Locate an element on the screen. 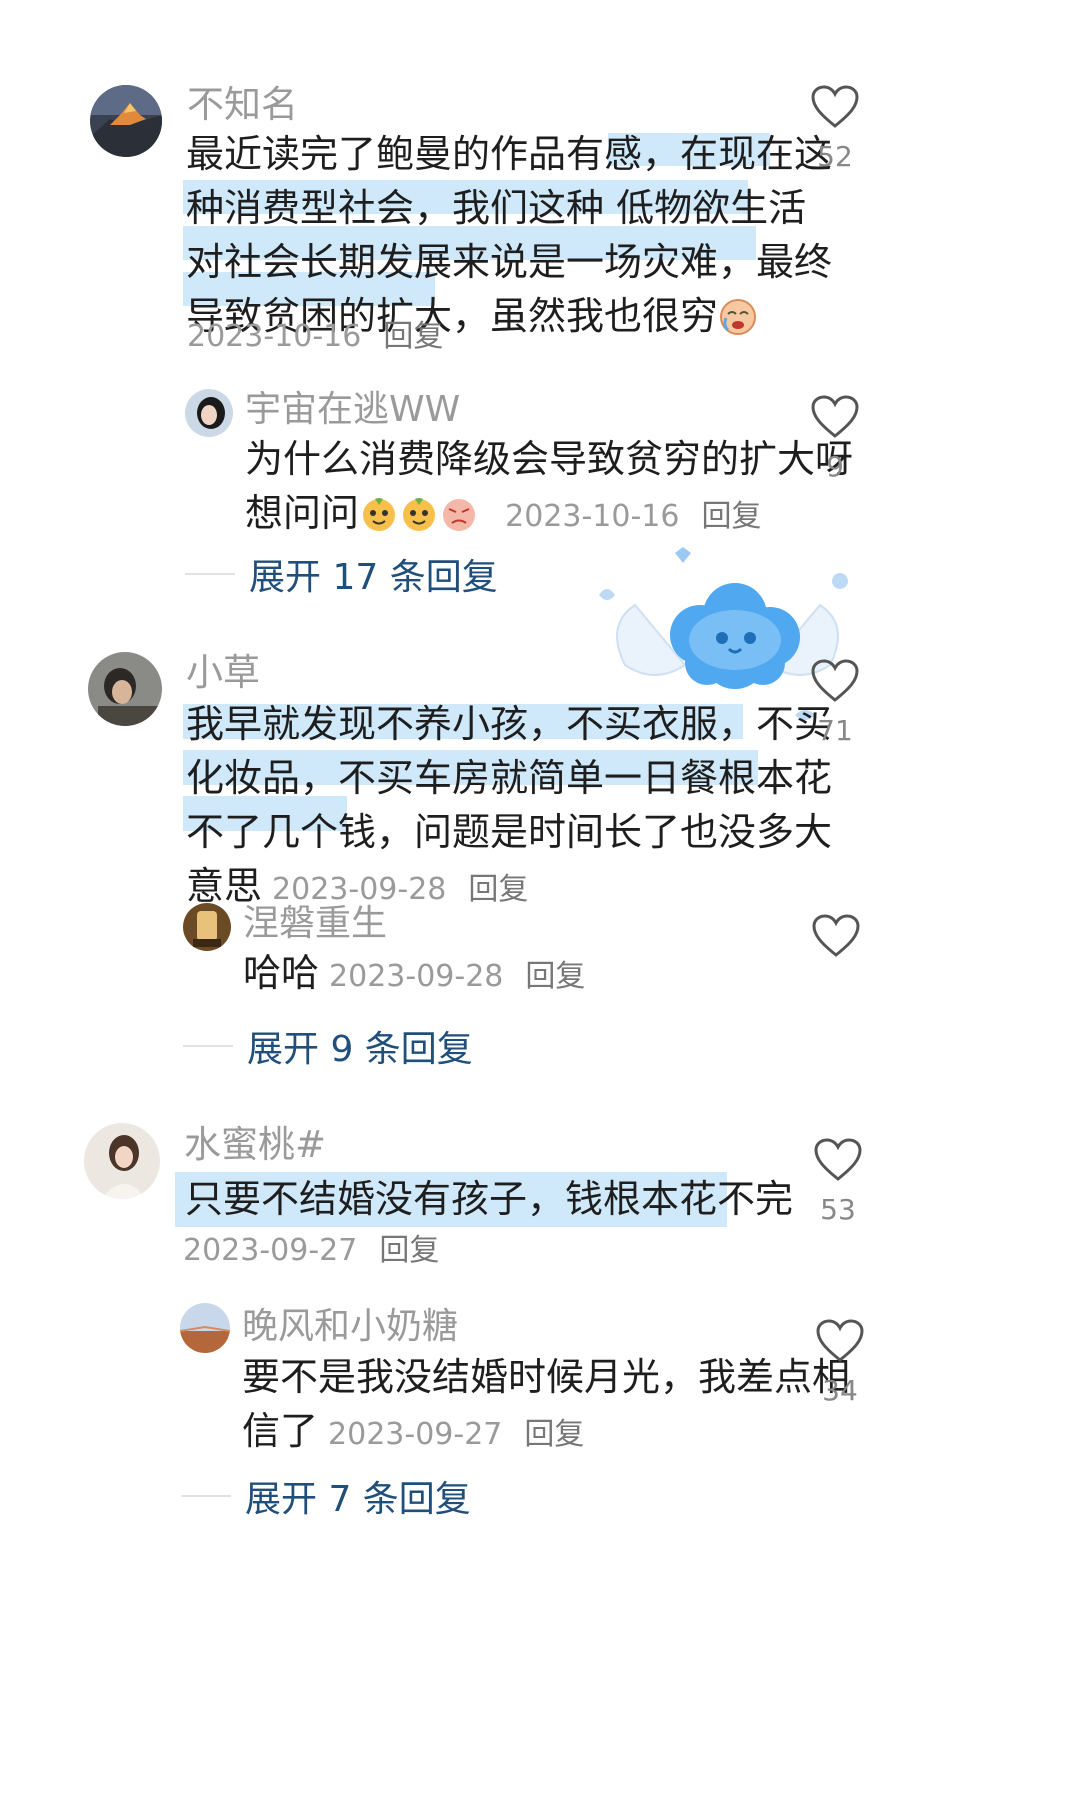 Image resolution: width=1080 pixels, height=1811 pixels. comment-meta: 2023-09-27 回复 is located at coordinates (311, 1251).